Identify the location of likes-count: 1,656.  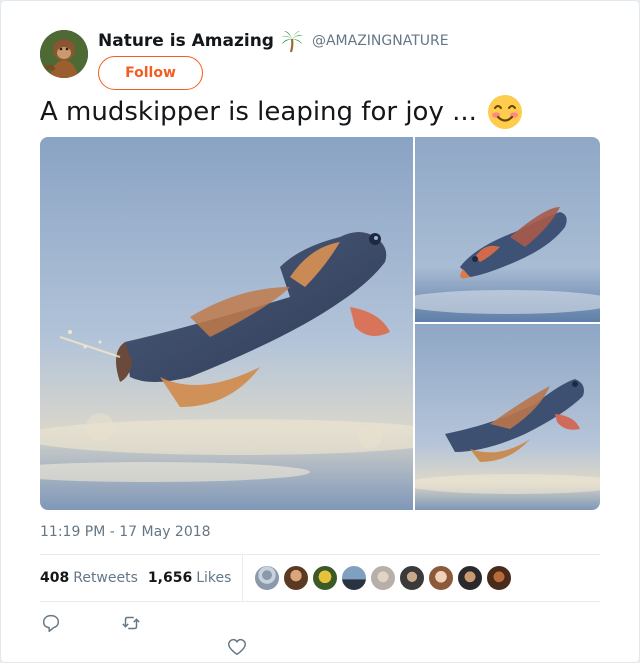
(170, 578).